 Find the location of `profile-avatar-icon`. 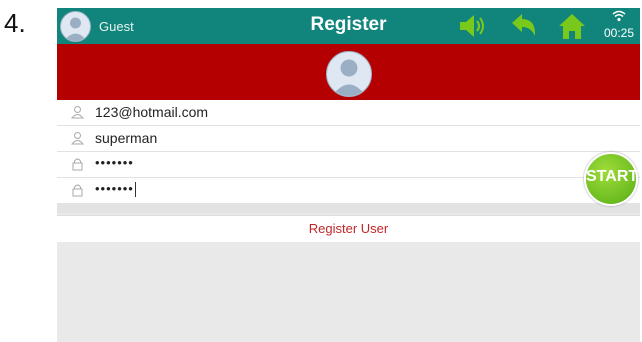

profile-avatar-icon is located at coordinates (349, 74).